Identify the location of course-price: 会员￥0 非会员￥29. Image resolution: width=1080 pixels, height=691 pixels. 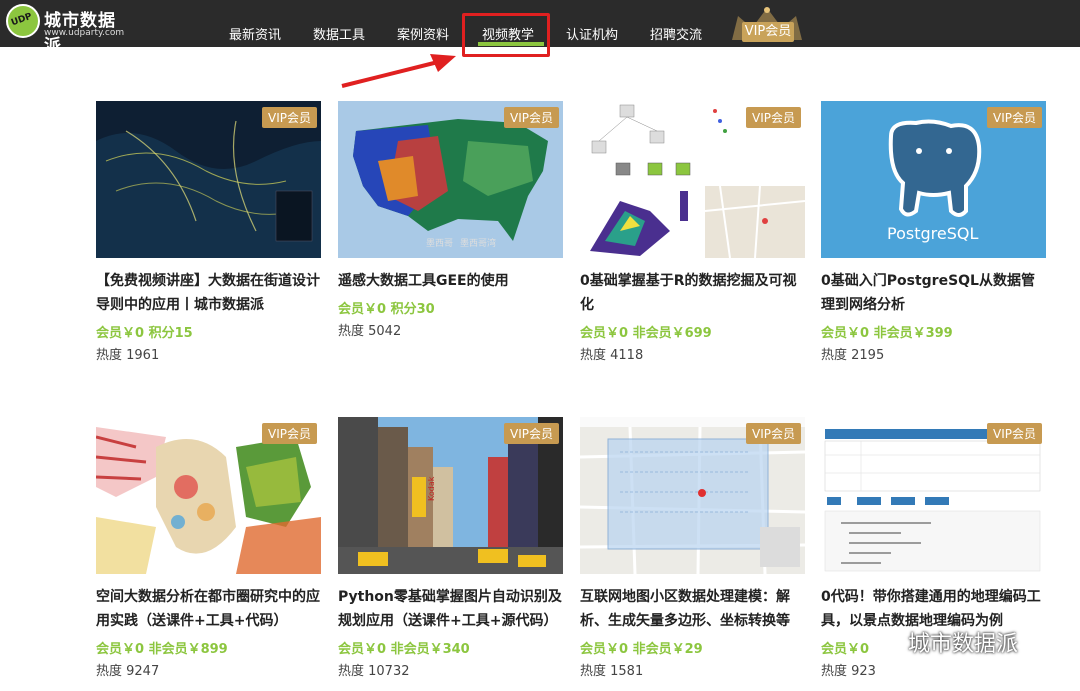
(641, 649).